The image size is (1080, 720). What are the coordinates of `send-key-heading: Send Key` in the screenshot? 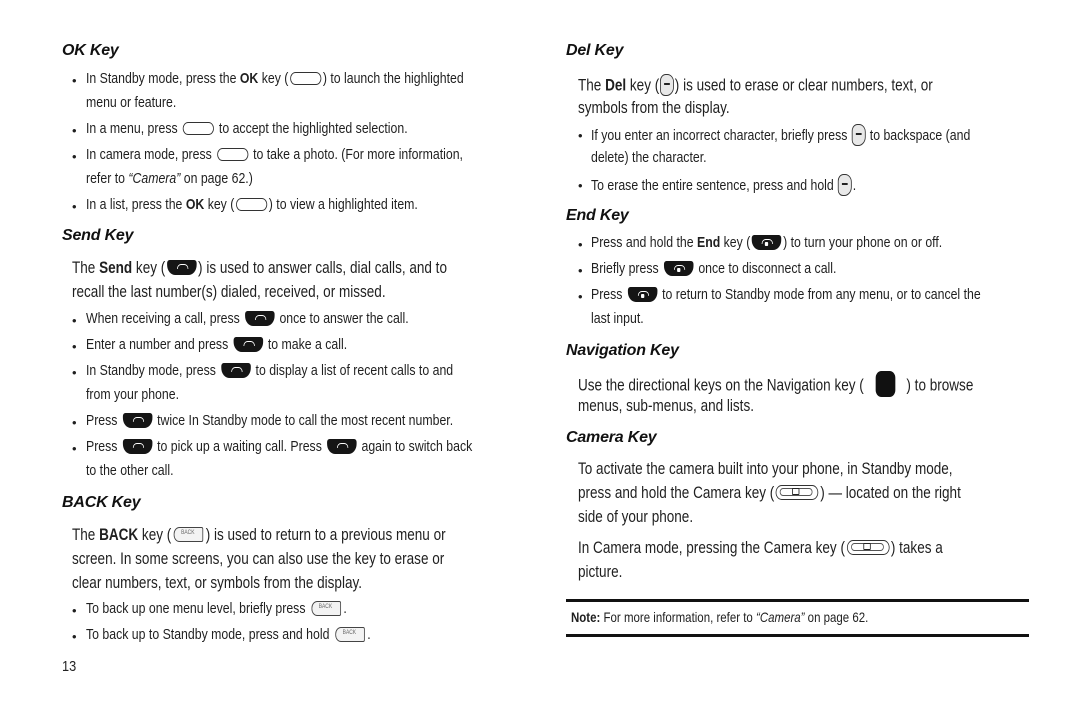 It's located at (98, 235).